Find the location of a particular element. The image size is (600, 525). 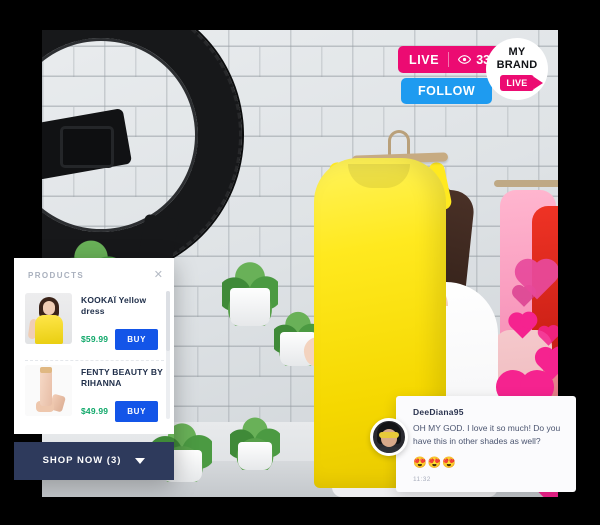

video-camera-icon: LIVE is located at coordinates (521, 82).